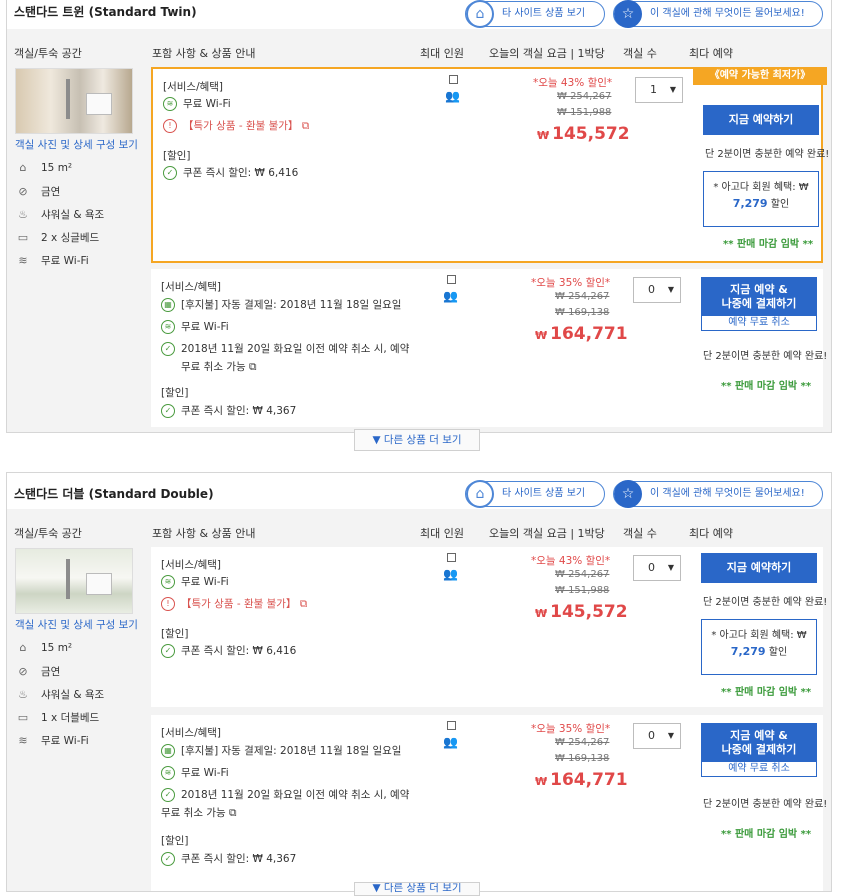  Describe the element at coordinates (659, 90) in the screenshot. I see `room-qty-select: 1 ▼` at that location.